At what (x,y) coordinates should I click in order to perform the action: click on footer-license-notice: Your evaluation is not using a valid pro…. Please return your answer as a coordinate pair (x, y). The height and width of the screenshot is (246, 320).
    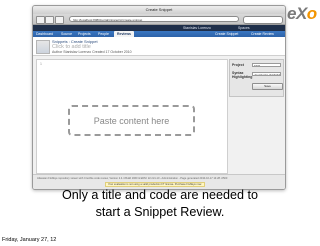
    Looking at the image, I should click on (155, 184).